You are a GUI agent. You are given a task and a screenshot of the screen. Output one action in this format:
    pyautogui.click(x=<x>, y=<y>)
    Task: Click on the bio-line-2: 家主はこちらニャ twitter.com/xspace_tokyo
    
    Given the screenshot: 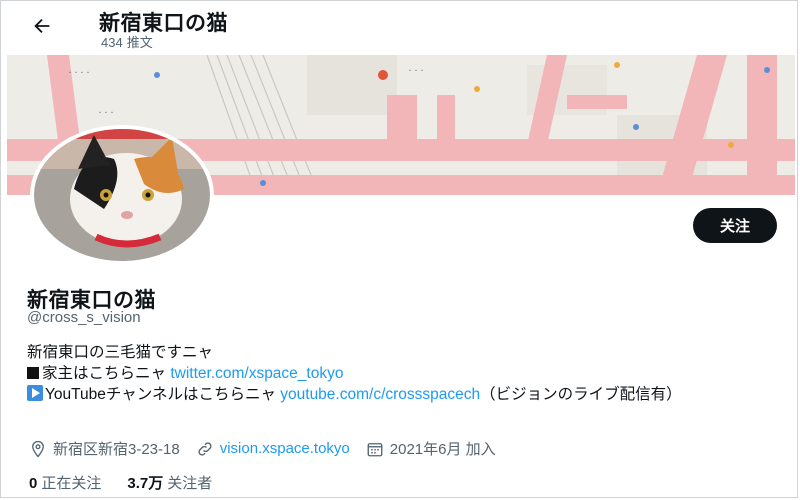 What is the action you would take?
    pyautogui.click(x=407, y=373)
    